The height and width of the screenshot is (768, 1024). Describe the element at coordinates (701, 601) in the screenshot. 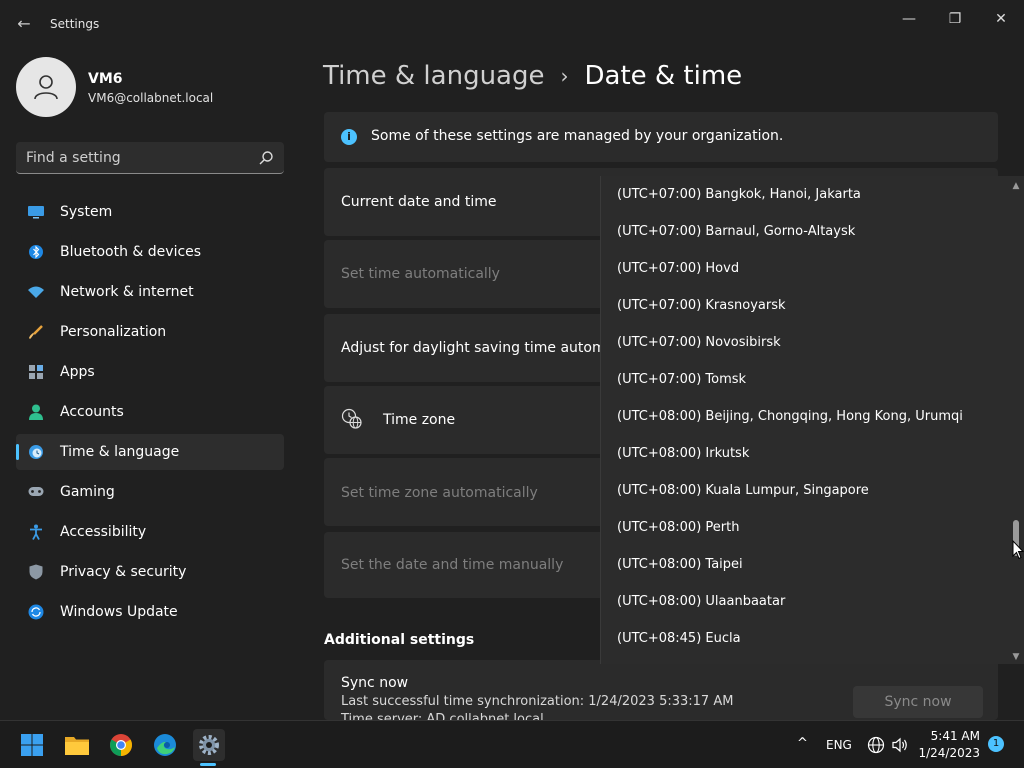

I see `timezone-option: (UTC+08:00) Ulaanbaatar` at that location.